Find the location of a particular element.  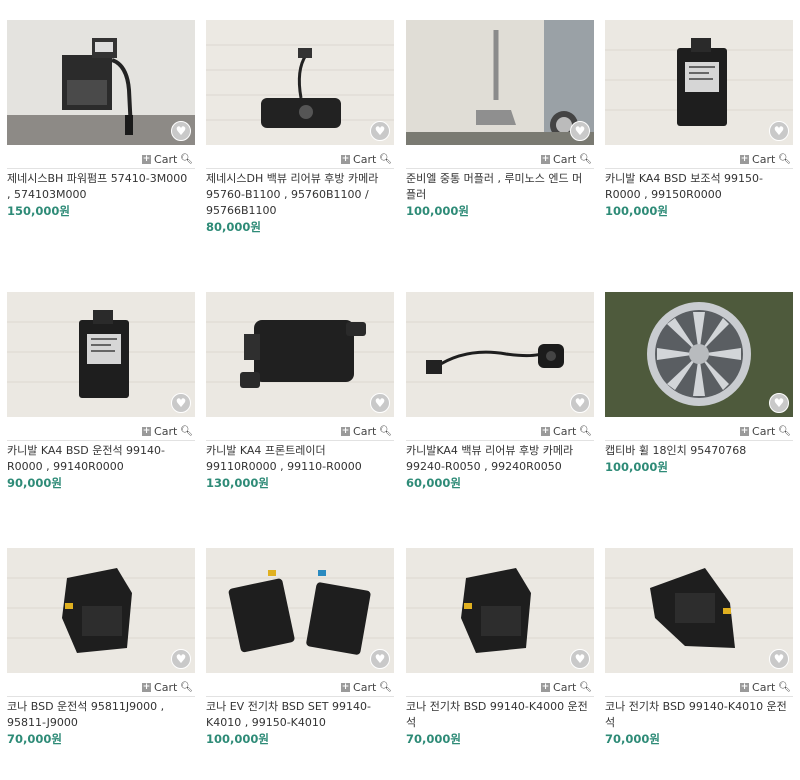

product-price: 80,000원 is located at coordinates (233, 227).